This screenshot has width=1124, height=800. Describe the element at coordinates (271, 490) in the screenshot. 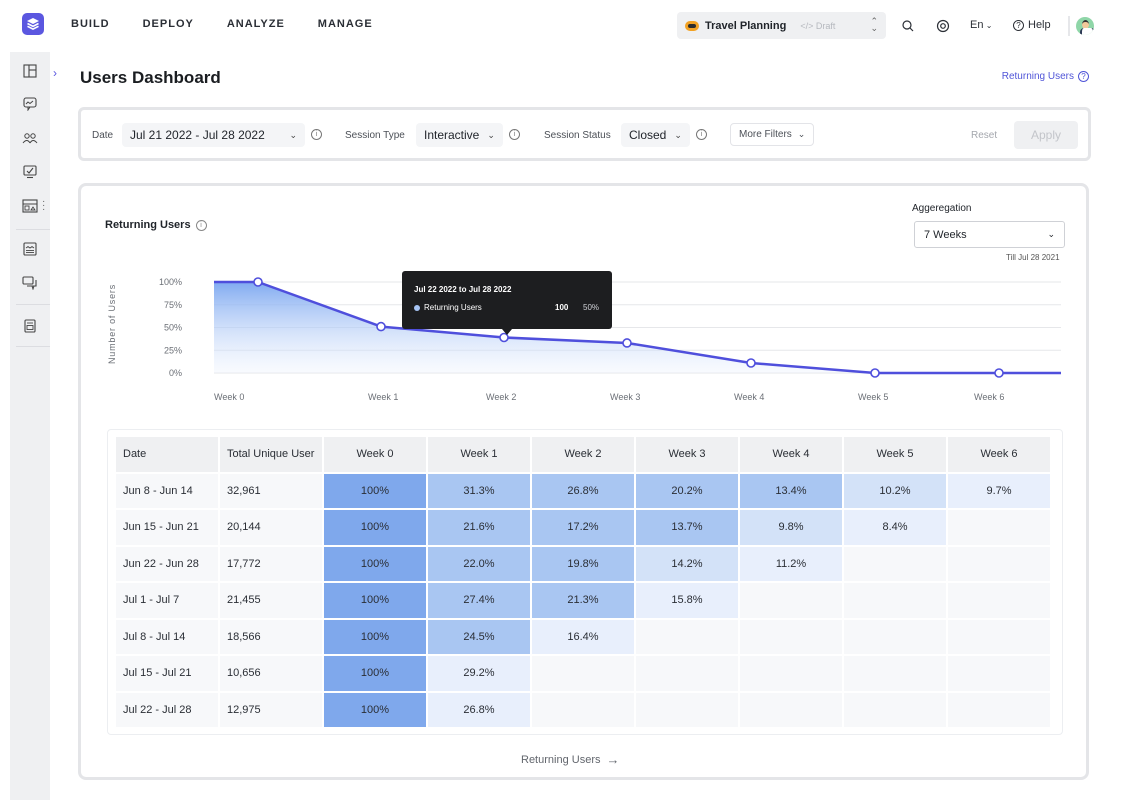

I see `total-users-cell: 32,961` at that location.